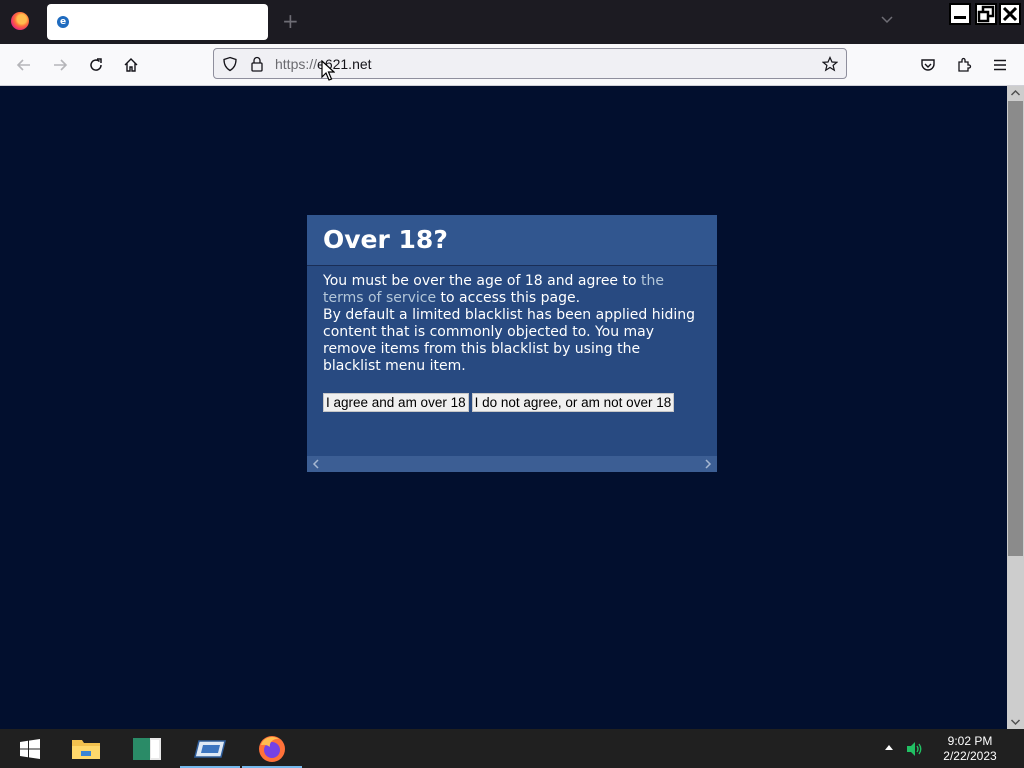 Image resolution: width=1024 pixels, height=768 pixels. What do you see at coordinates (385, 239) in the screenshot?
I see `dialog-title: Over 18?` at bounding box center [385, 239].